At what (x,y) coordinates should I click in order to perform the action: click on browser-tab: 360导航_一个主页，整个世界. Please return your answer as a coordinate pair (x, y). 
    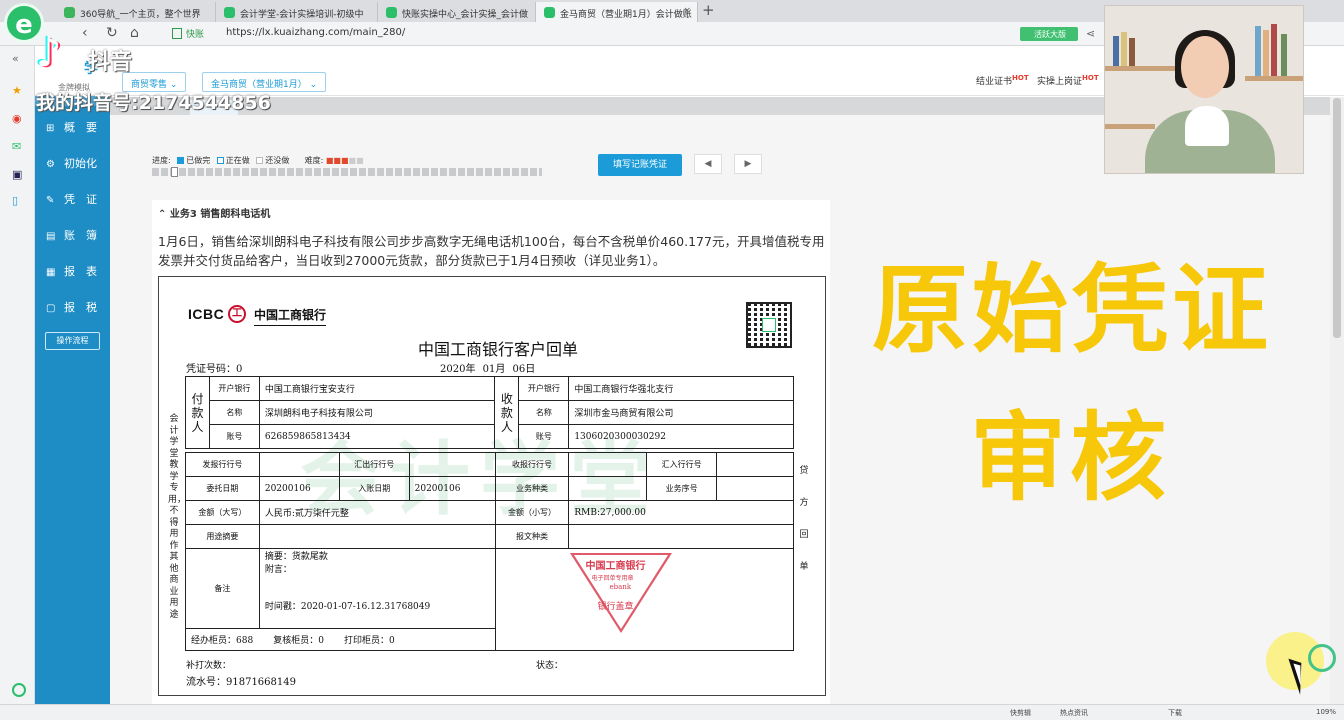
    Looking at the image, I should click on (136, 12).